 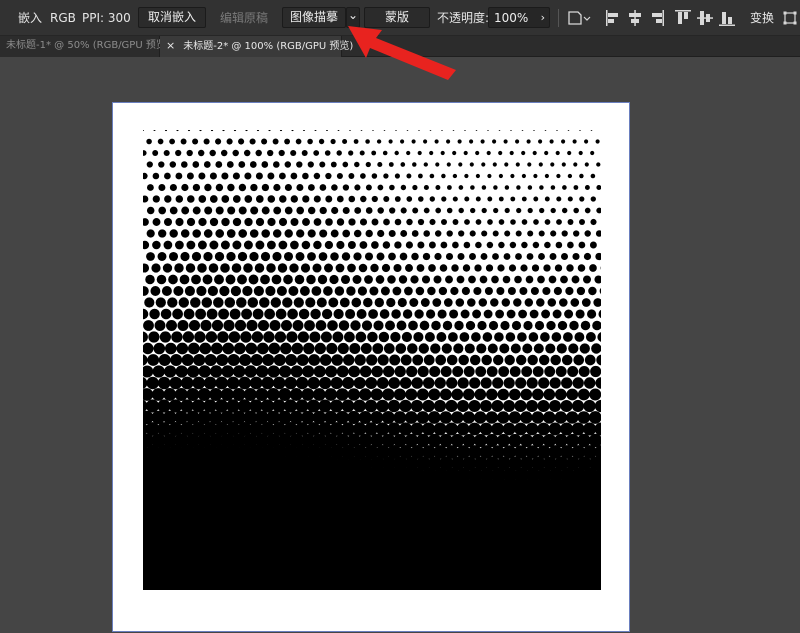 What do you see at coordinates (30, 18) in the screenshot?
I see `embed-label: 嵌入` at bounding box center [30, 18].